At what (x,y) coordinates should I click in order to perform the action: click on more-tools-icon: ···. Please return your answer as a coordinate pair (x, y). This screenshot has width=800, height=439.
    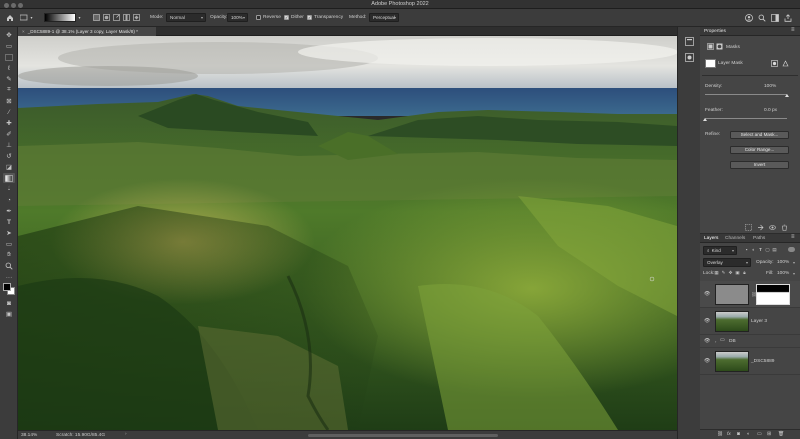
    Looking at the image, I should click on (9, 277).